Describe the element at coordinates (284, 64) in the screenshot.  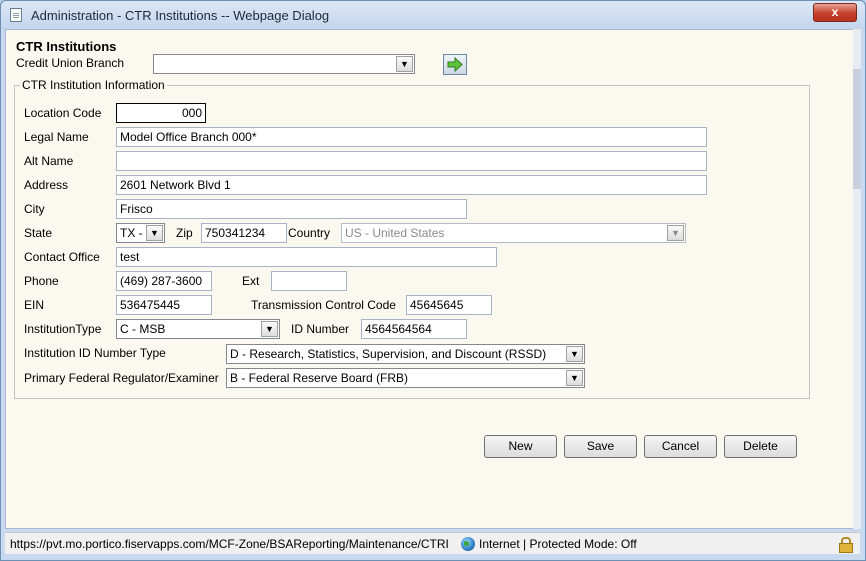
I see `branch-select: ▼` at that location.